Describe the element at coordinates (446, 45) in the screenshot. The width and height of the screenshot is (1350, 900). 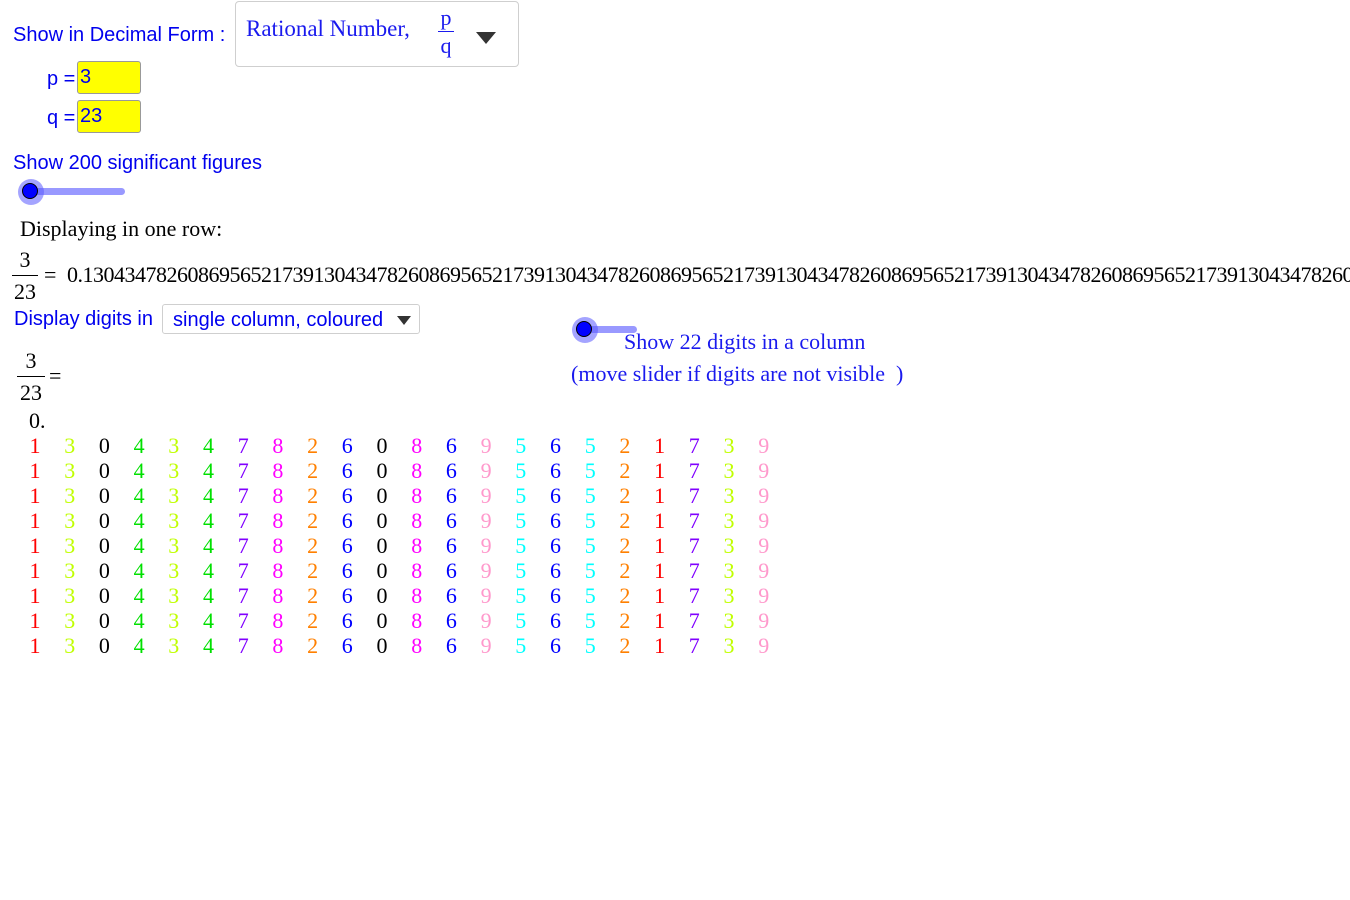
I see `fraction-denominator: q` at that location.